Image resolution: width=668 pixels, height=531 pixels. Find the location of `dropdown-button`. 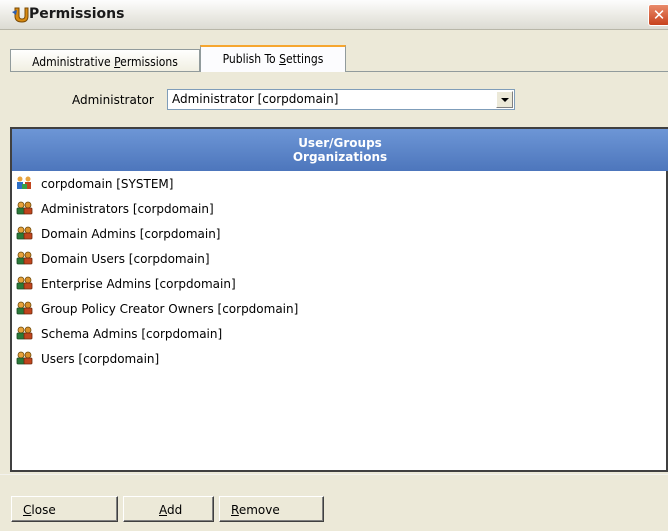

dropdown-button is located at coordinates (504, 99).